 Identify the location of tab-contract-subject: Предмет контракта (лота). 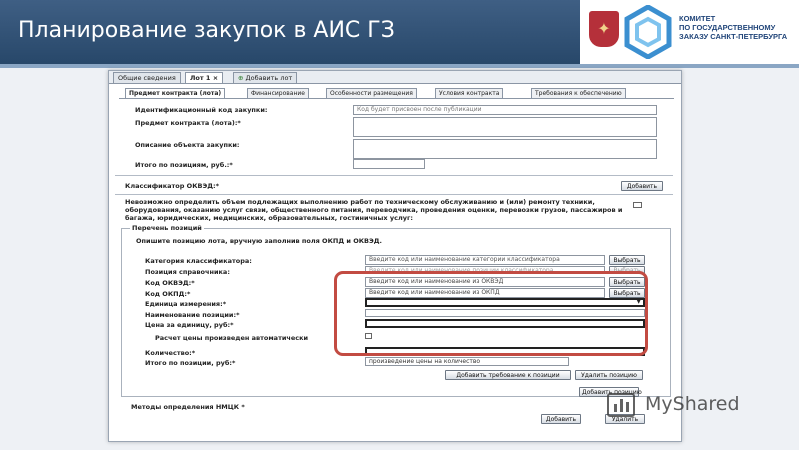
(175, 93).